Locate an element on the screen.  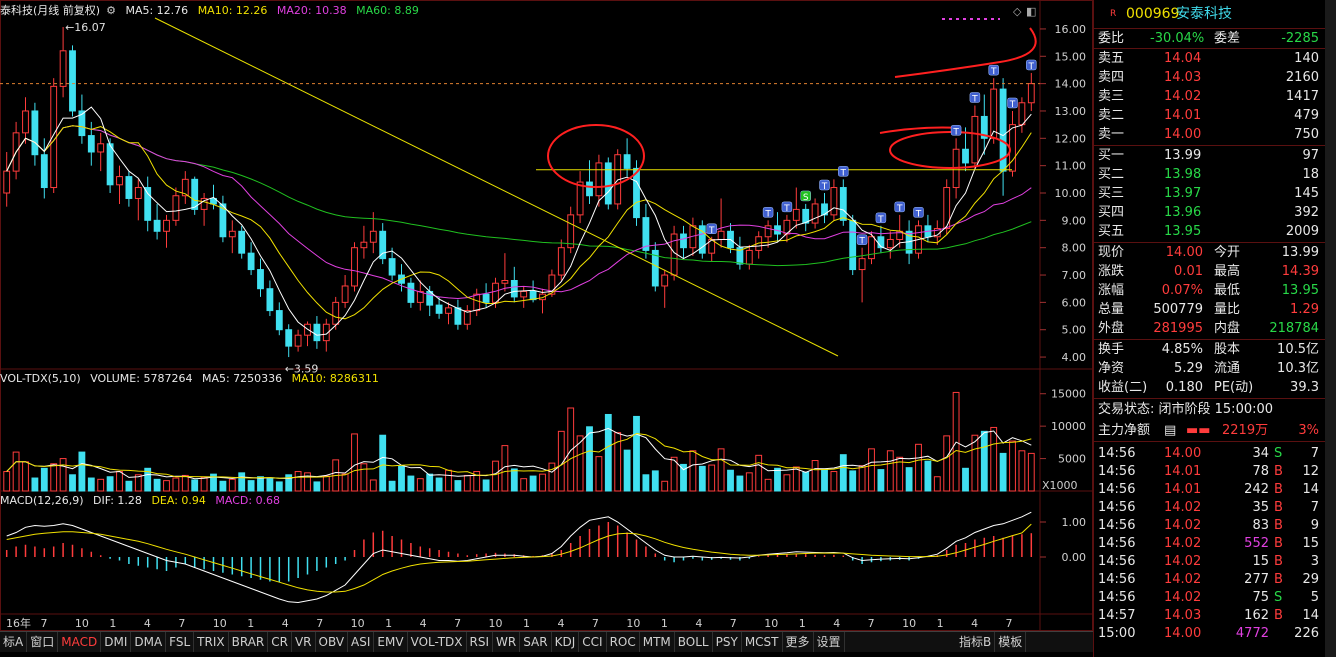
tab-1: 窗口 is located at coordinates (43, 642).